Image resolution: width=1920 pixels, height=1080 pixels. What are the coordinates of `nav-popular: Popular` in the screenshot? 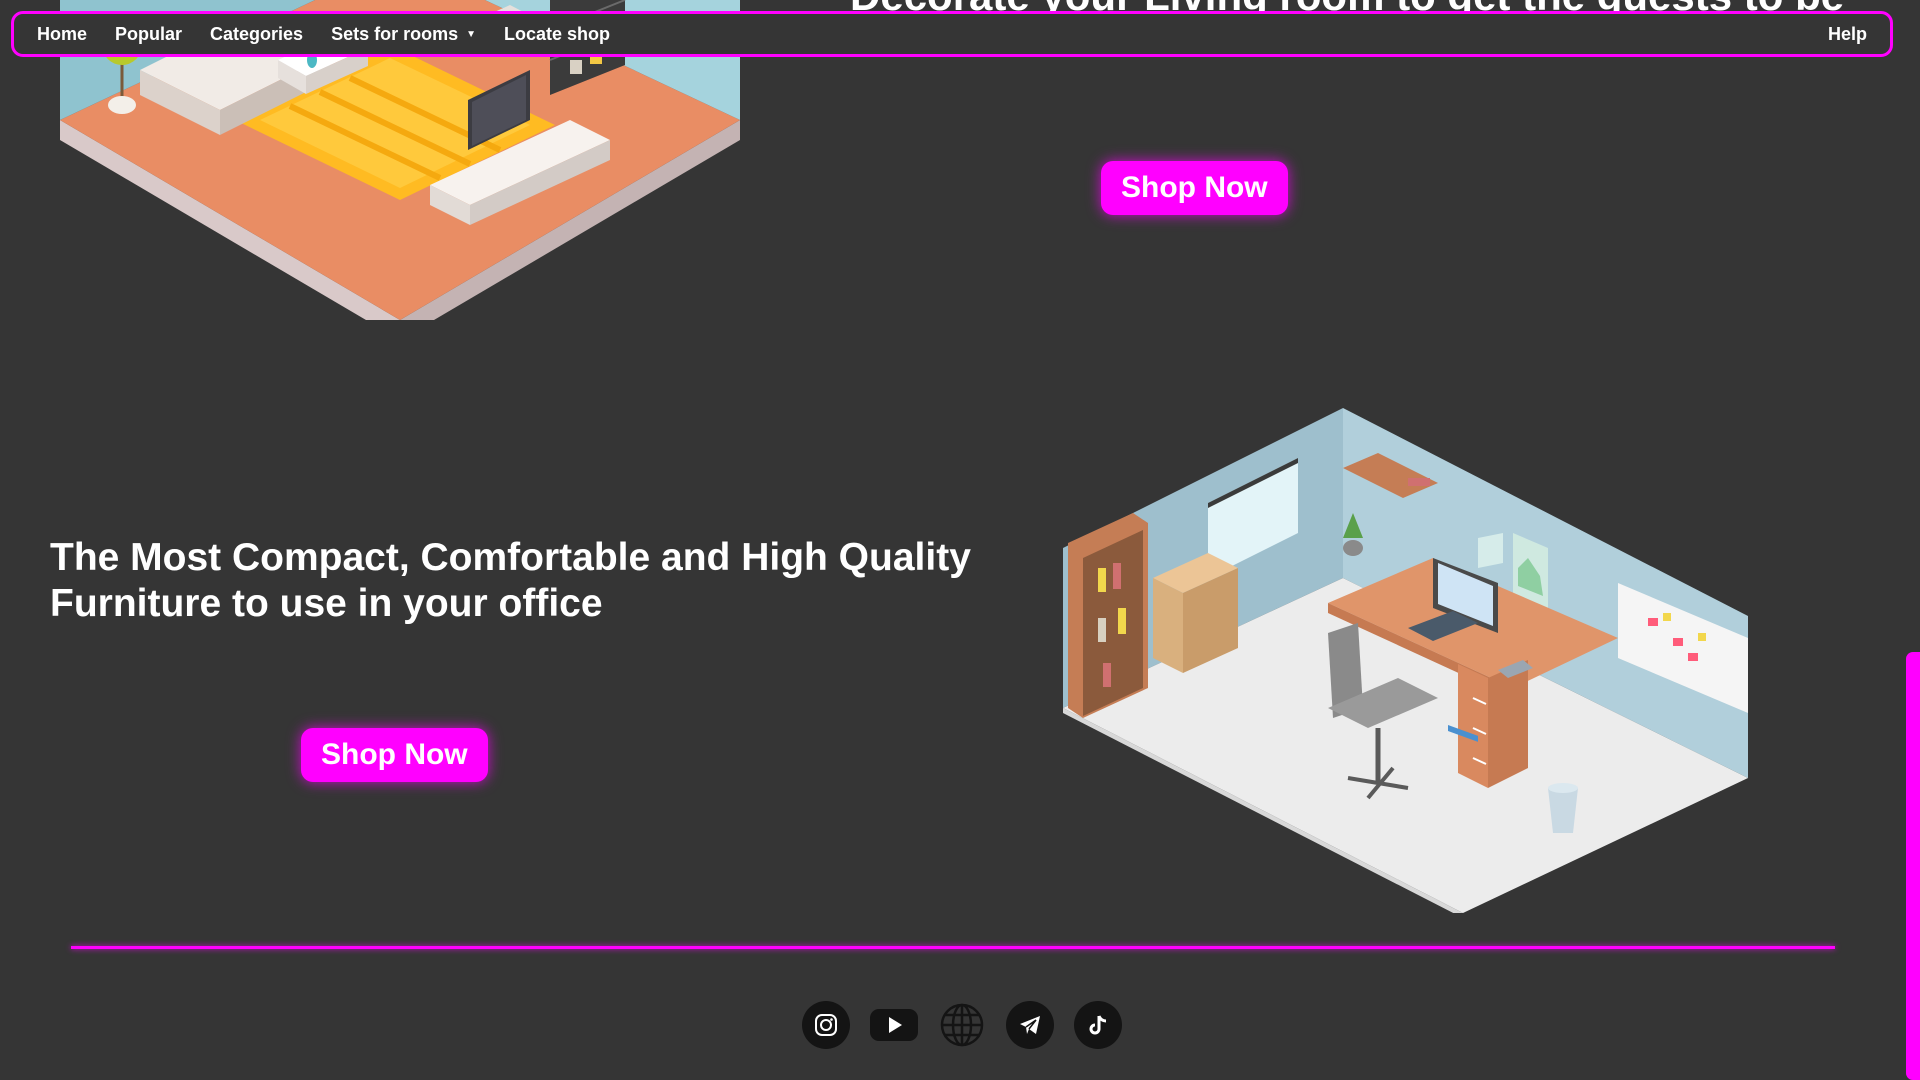 It's located at (148, 34).